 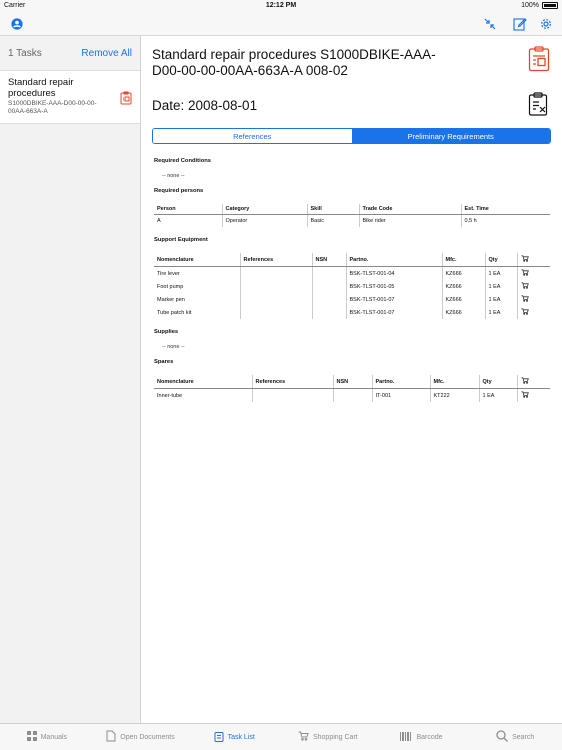 What do you see at coordinates (539, 5) in the screenshot?
I see `battery-indicator: 100%` at bounding box center [539, 5].